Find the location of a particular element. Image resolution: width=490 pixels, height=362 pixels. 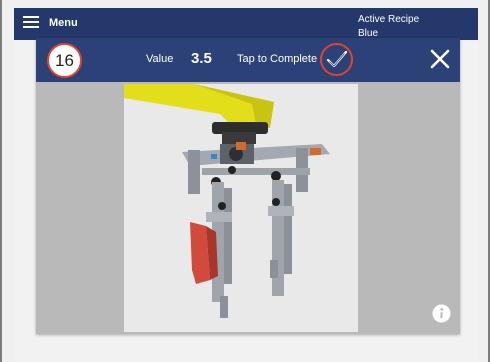

active-recipe-label: Active Recipe is located at coordinates (389, 19).